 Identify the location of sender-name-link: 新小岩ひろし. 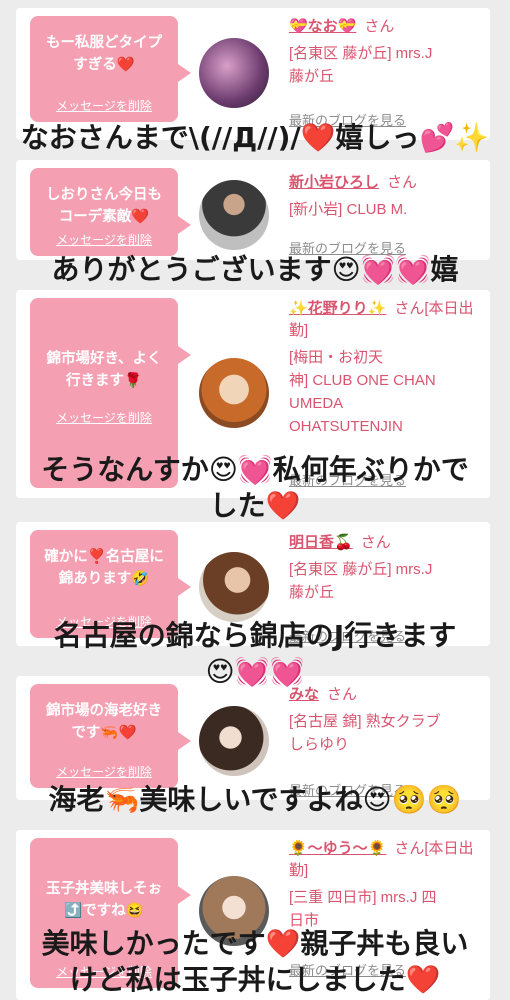
(334, 182).